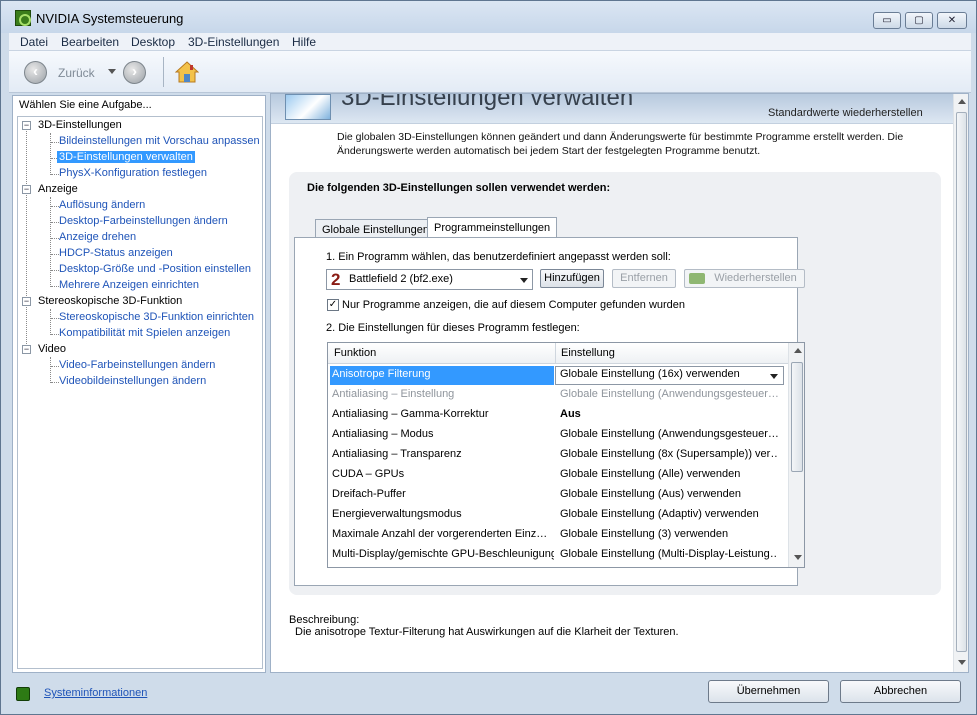 This screenshot has width=977, height=715. Describe the element at coordinates (429, 279) in the screenshot. I see `program-select: 2 Battlefield 2 (bf2.exe)` at that location.